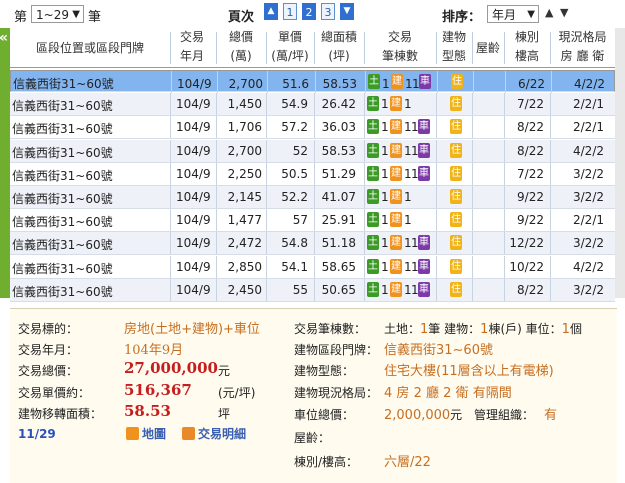  What do you see at coordinates (328, 11) in the screenshot?
I see `page-button-3: 3` at bounding box center [328, 11].